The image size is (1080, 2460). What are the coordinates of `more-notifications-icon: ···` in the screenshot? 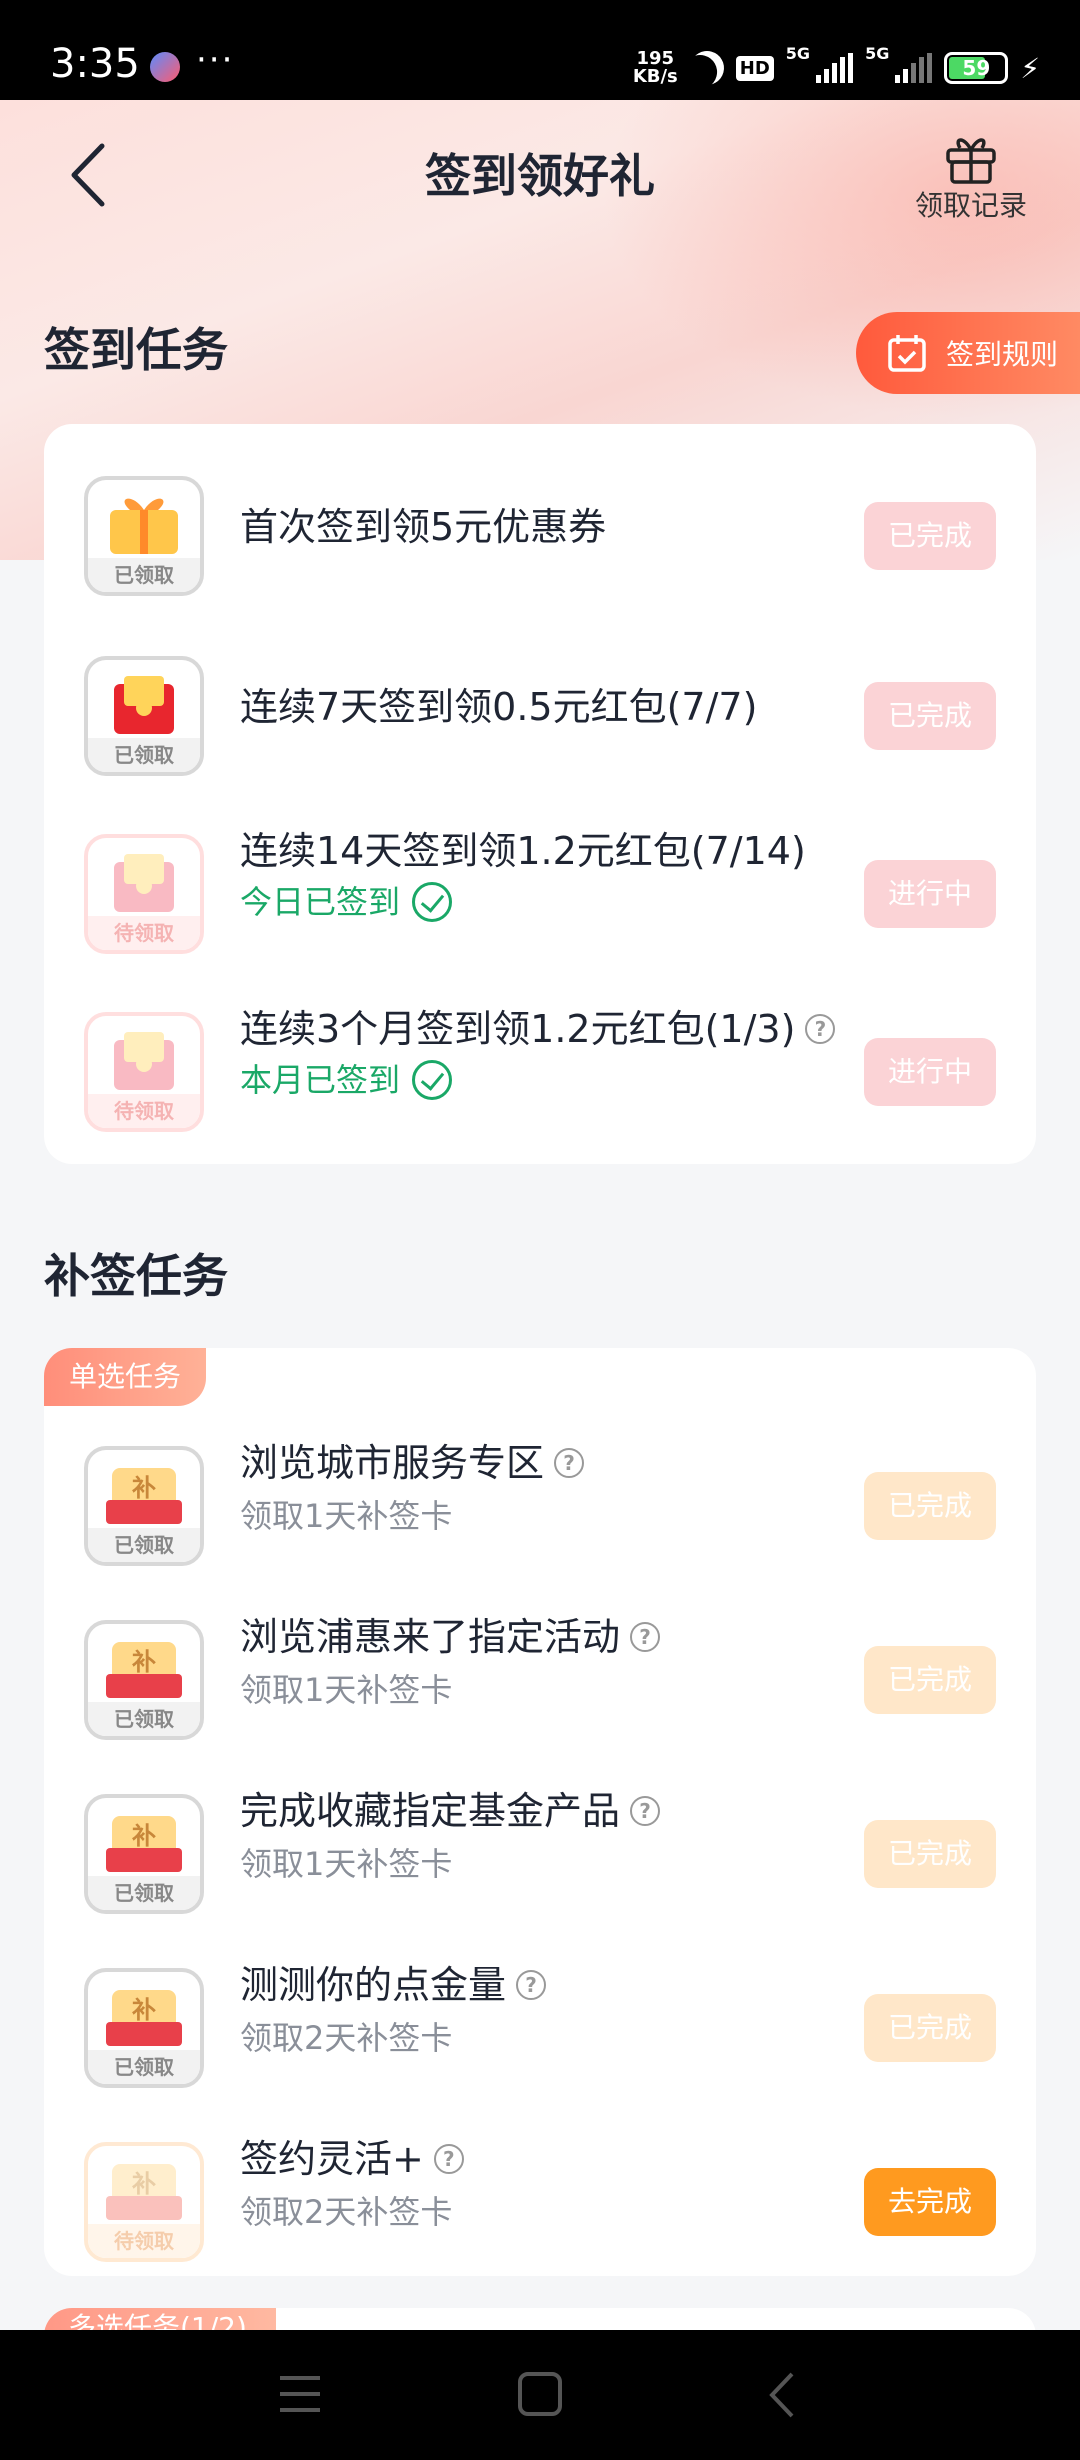 It's located at (215, 60).